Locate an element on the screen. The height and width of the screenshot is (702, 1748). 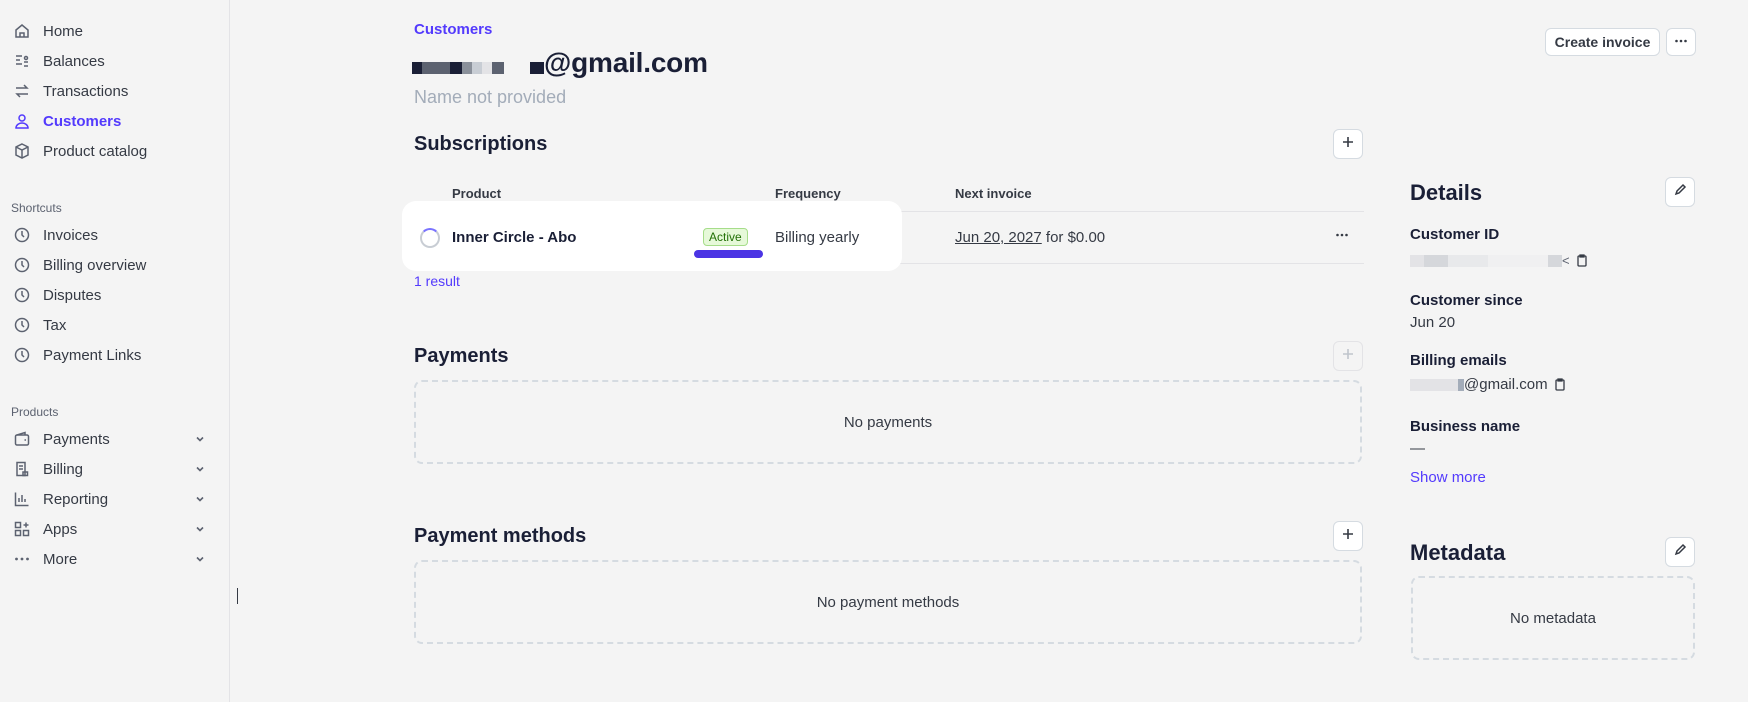
sidebar-item-apps: Apps is located at coordinates (112, 529).